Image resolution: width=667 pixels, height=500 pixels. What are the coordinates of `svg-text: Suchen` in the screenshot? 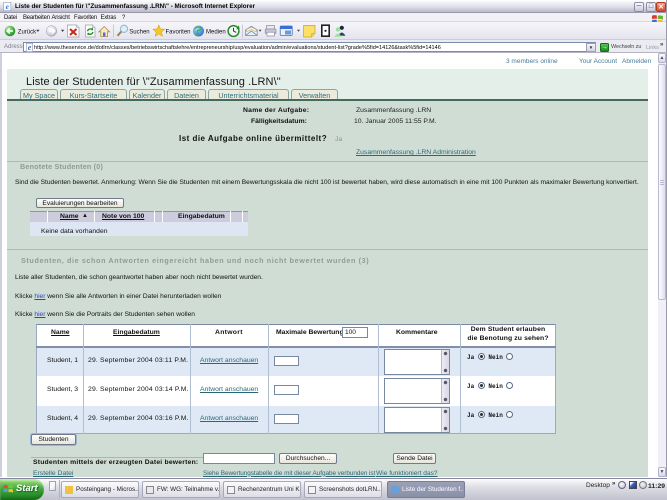 It's located at (139, 32).